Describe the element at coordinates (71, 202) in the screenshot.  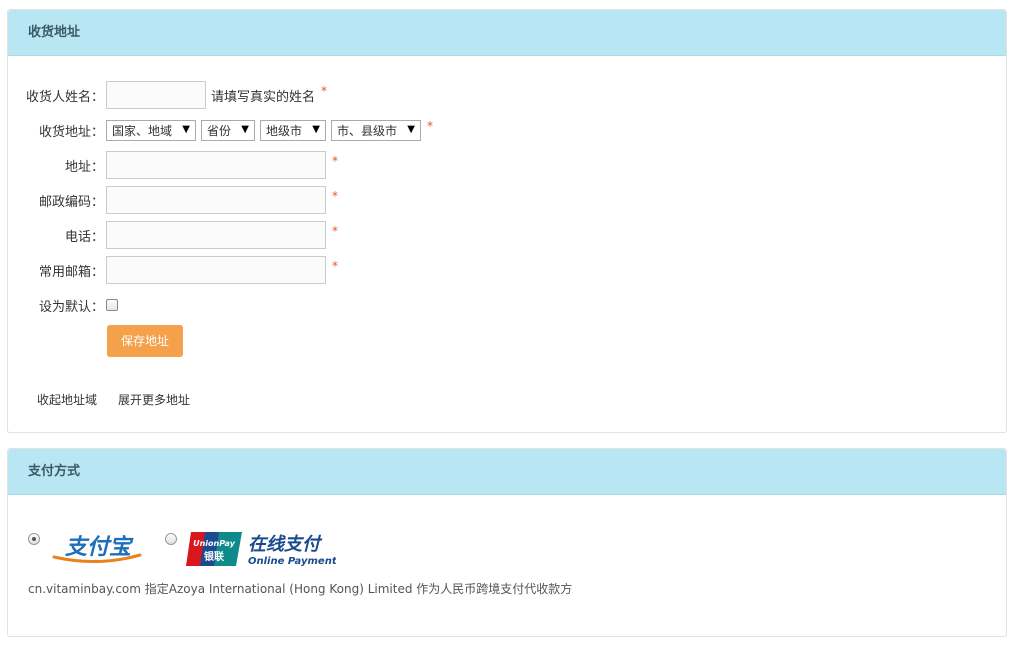
I see `postcode-label: 邮政编码：` at that location.